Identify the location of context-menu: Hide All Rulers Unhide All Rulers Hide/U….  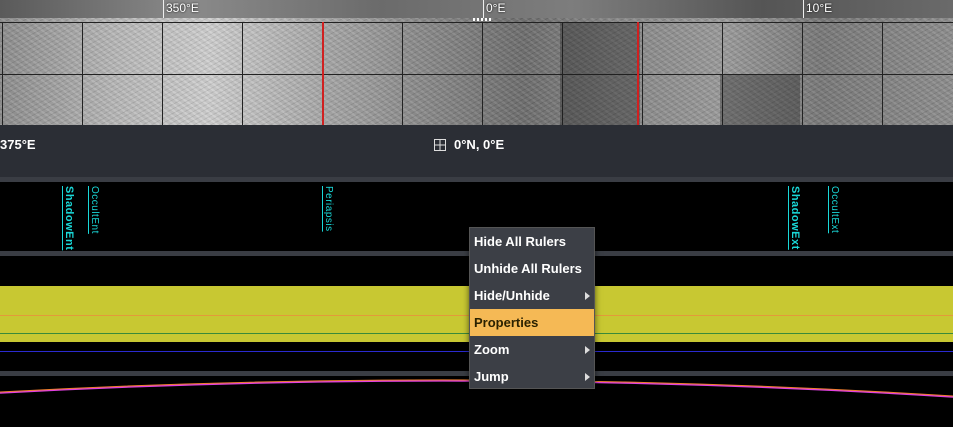
(532, 308).